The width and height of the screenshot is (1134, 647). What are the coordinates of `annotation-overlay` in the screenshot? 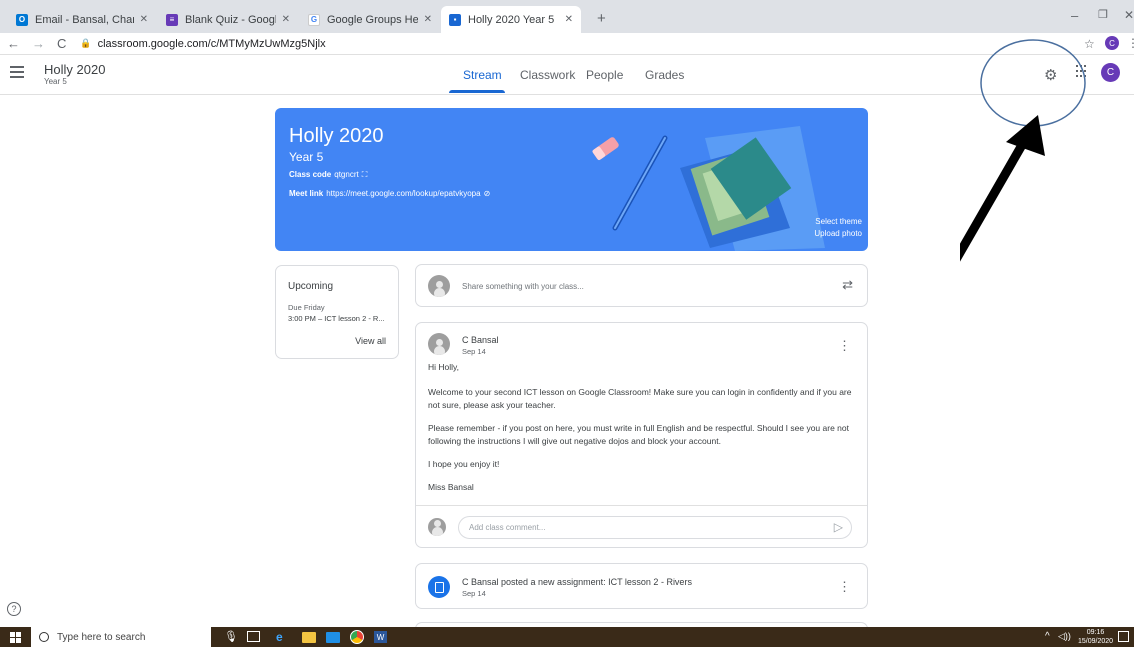 It's located at (1023, 150).